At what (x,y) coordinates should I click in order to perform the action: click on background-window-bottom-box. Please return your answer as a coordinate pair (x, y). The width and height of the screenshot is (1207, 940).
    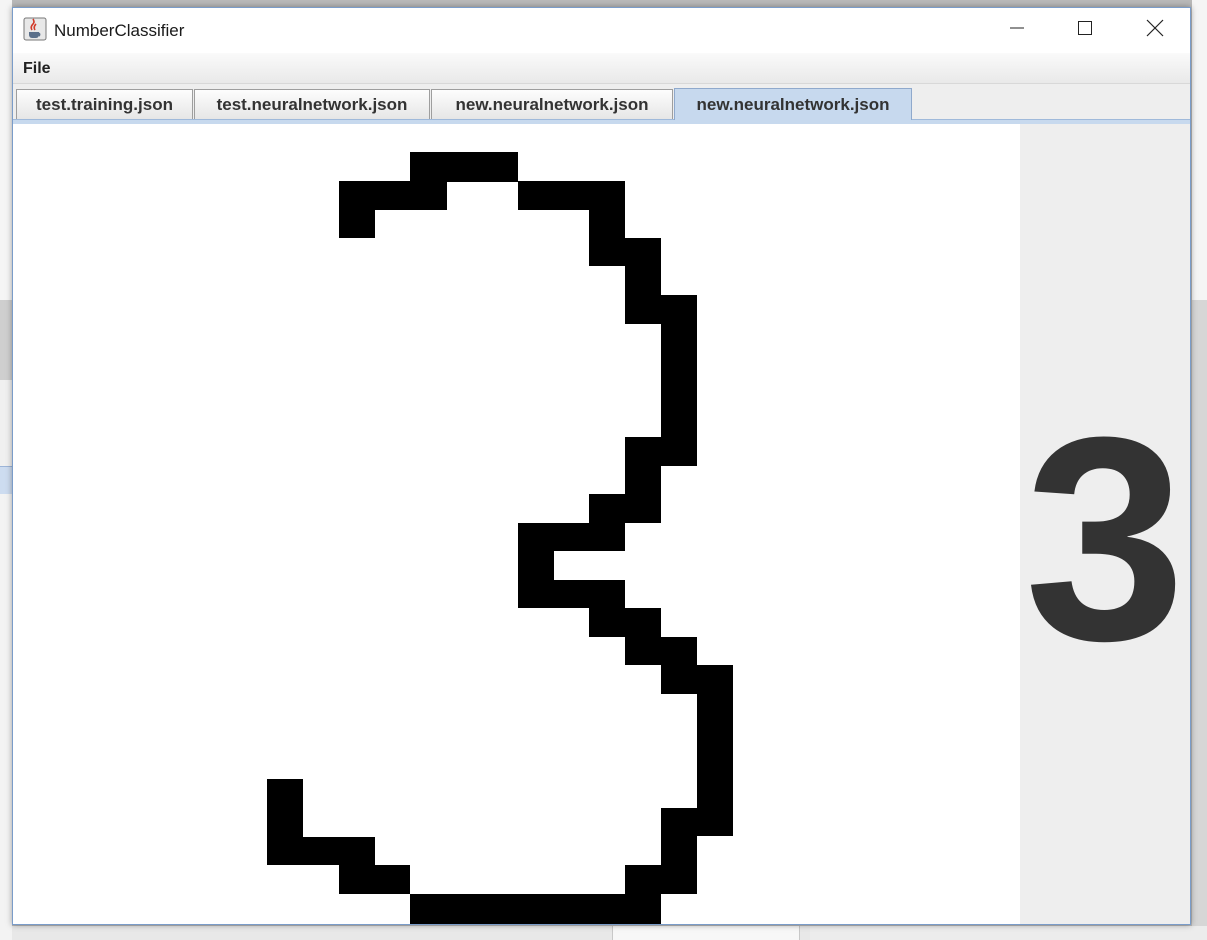
    Looking at the image, I should click on (706, 933).